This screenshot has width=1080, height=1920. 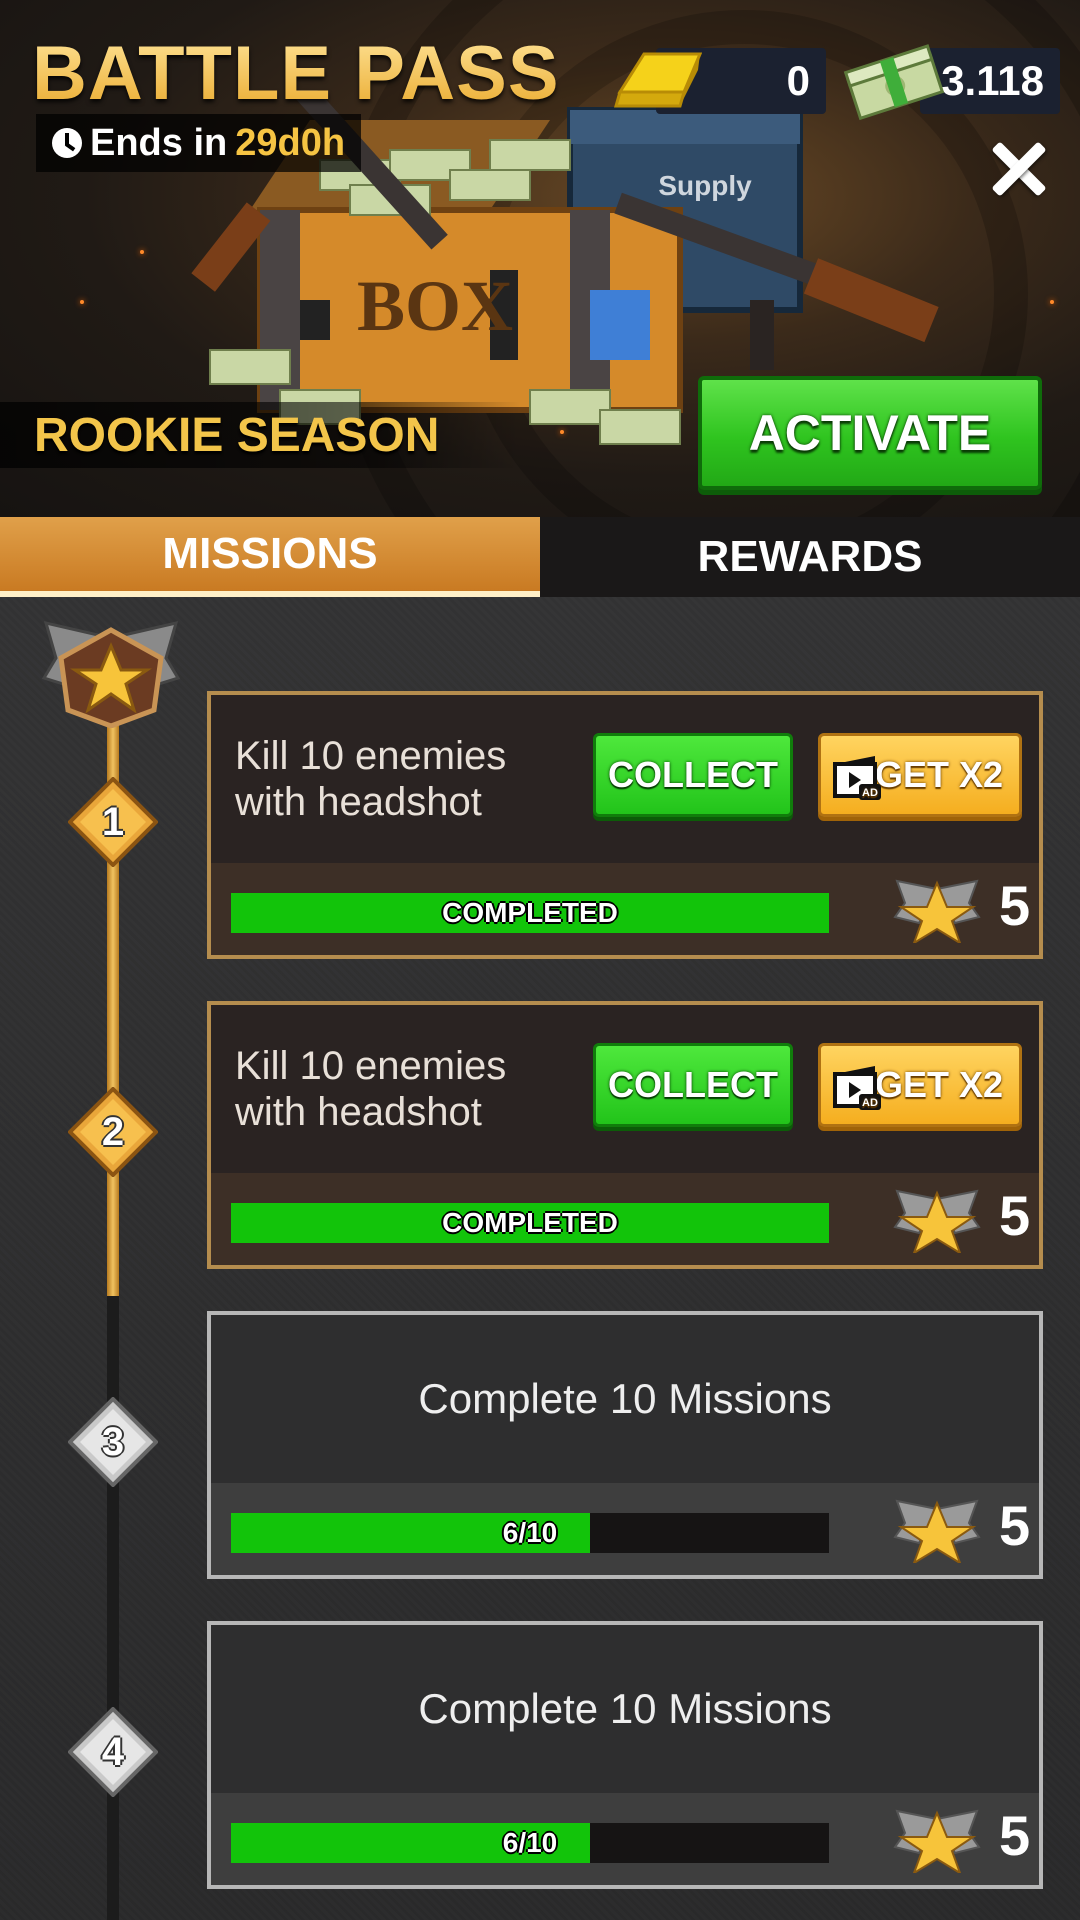 What do you see at coordinates (296, 73) in the screenshot?
I see `page-title: BATTLE PASS` at bounding box center [296, 73].